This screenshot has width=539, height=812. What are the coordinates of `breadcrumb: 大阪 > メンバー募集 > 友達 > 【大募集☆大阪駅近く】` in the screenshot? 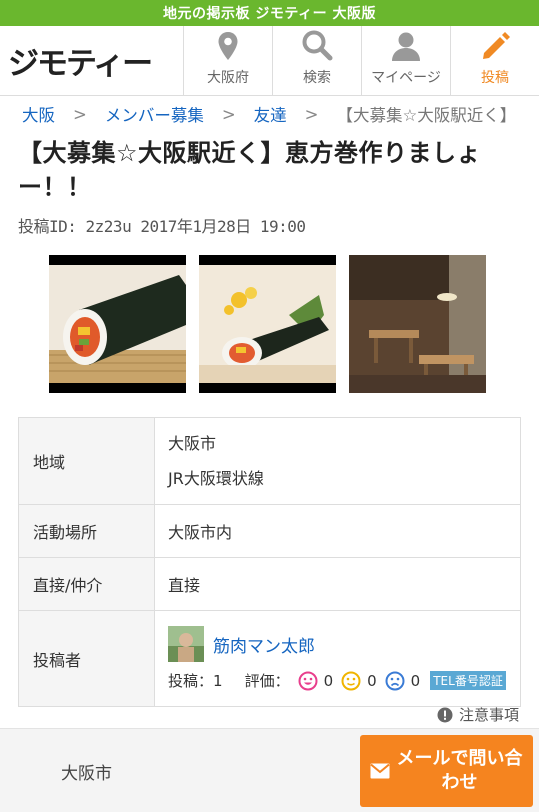 It's located at (269, 114).